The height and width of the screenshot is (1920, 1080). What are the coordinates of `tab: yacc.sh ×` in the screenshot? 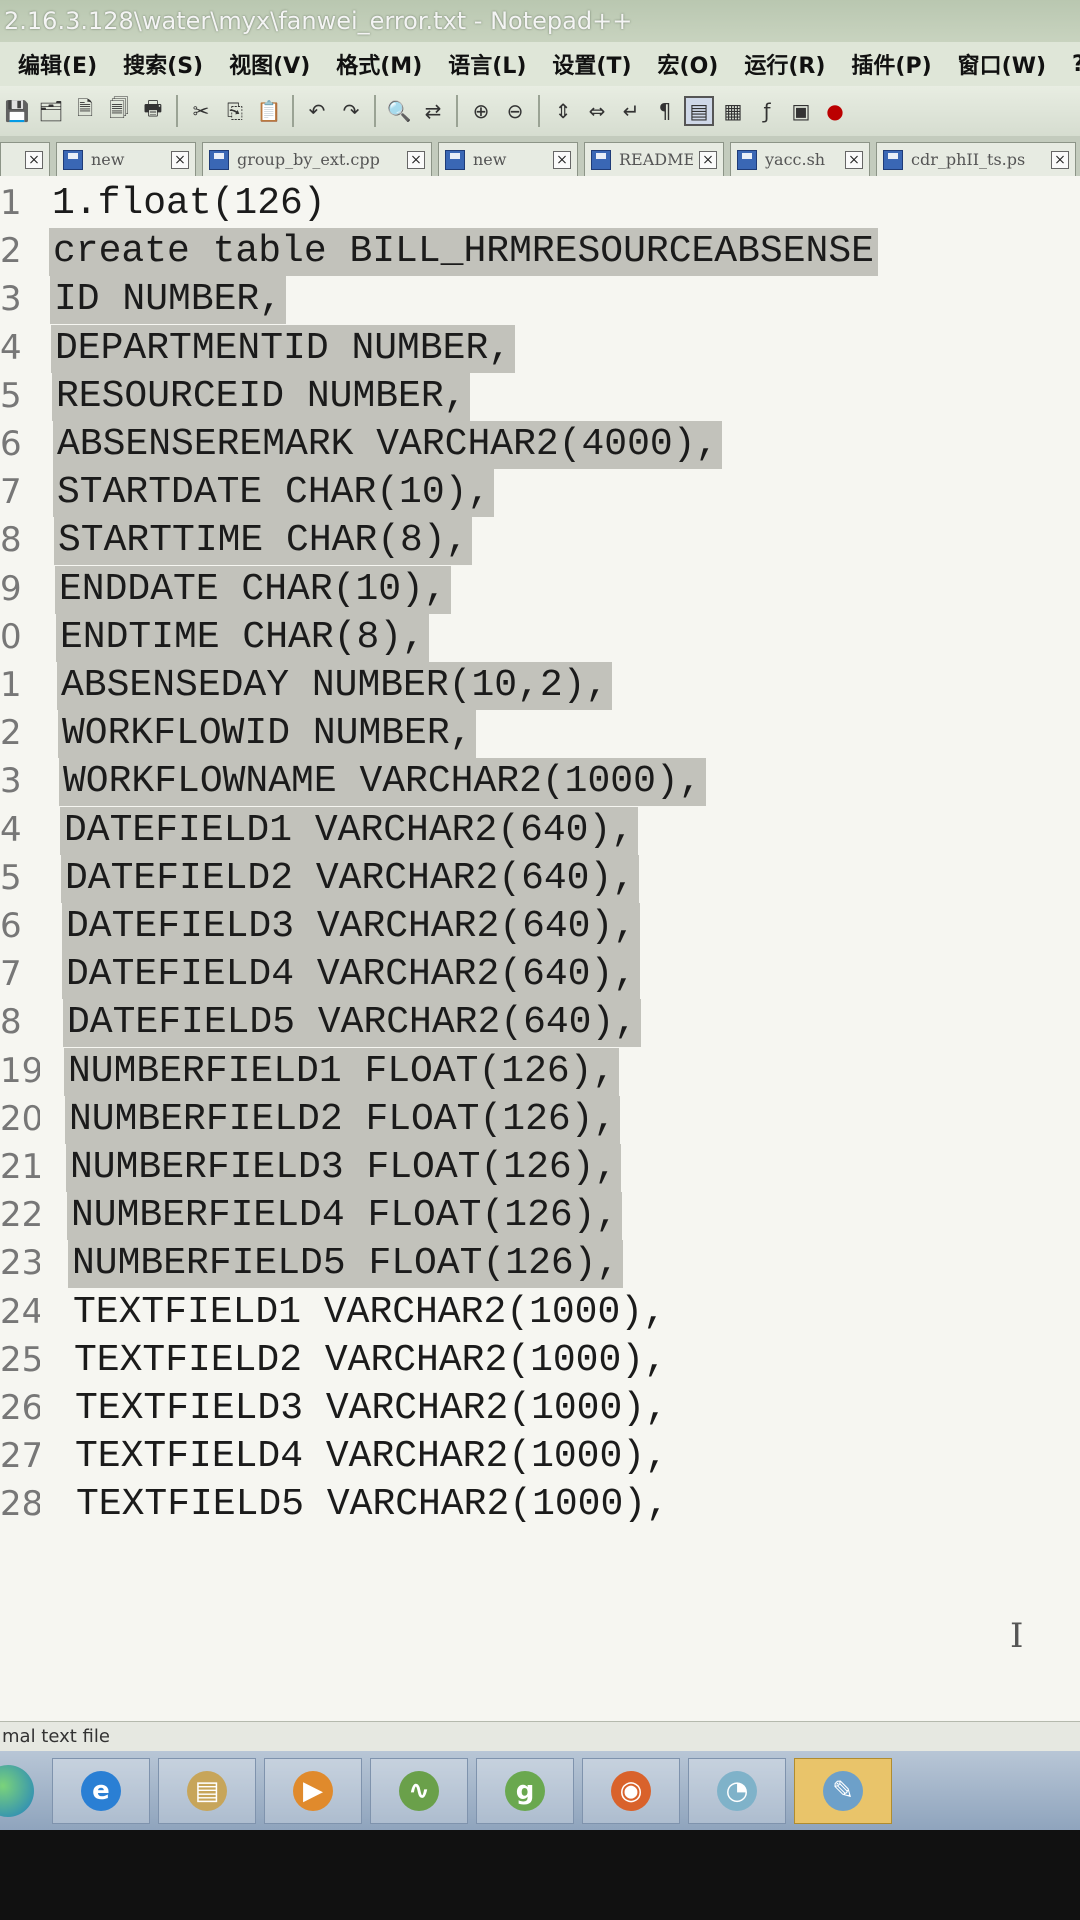 It's located at (800, 159).